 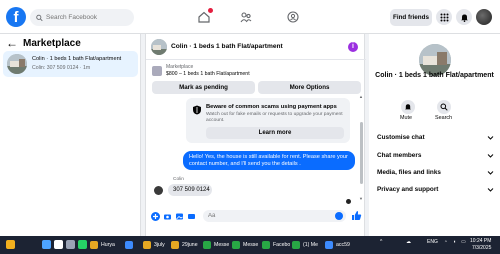 What do you see at coordinates (361, 153) in the screenshot?
I see `scrollbar-thumb` at bounding box center [361, 153].